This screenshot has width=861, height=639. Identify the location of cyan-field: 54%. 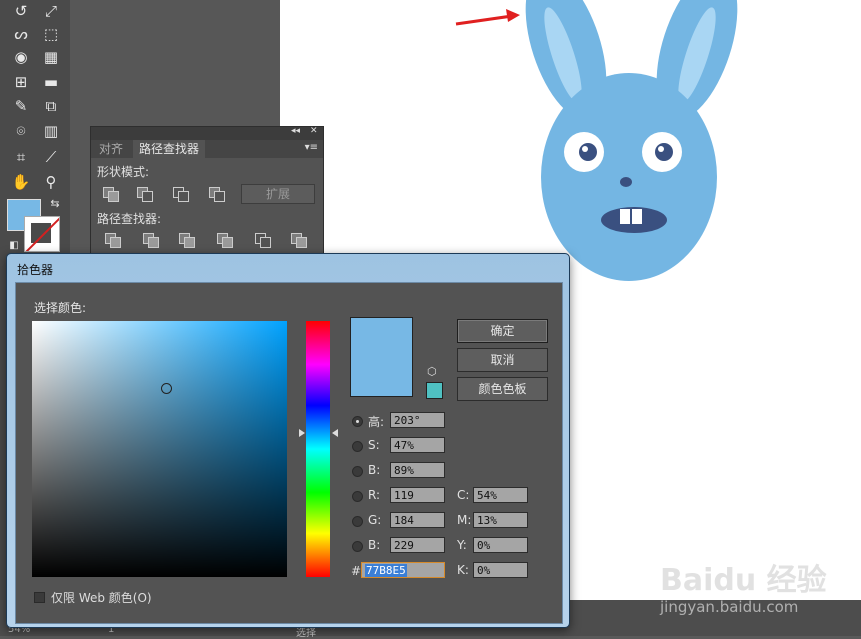
(500, 495).